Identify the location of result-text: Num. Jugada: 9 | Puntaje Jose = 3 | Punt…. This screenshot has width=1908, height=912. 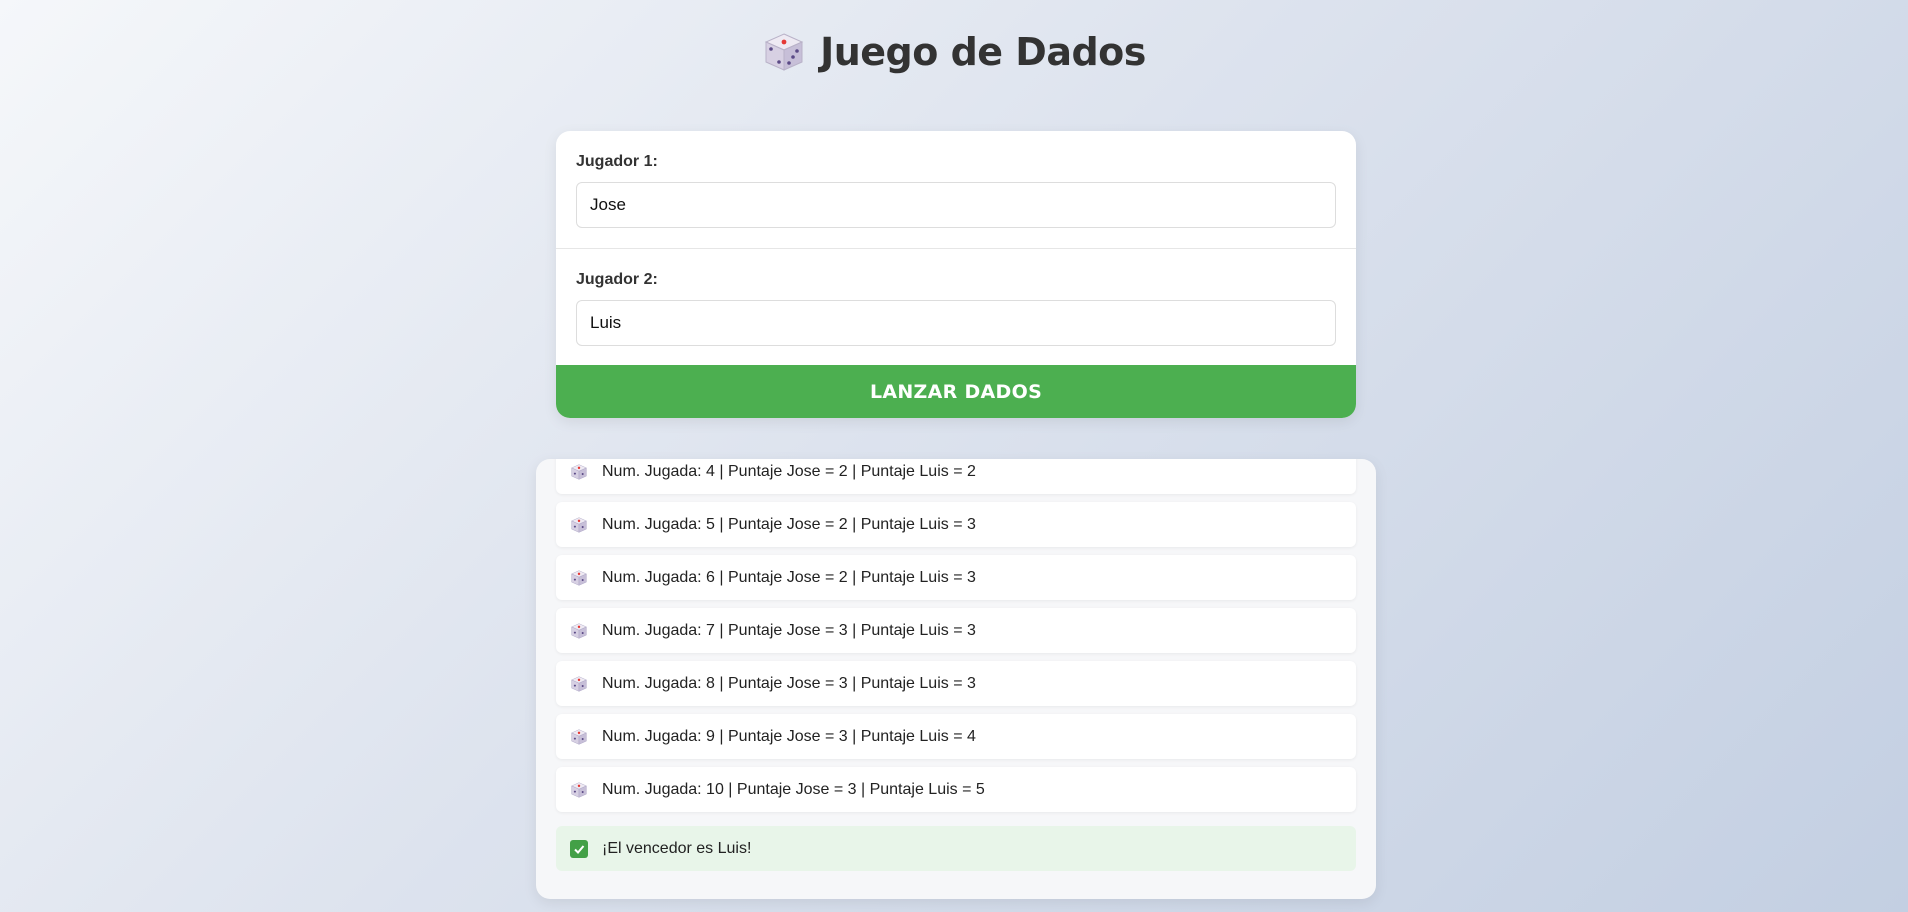
(789, 736).